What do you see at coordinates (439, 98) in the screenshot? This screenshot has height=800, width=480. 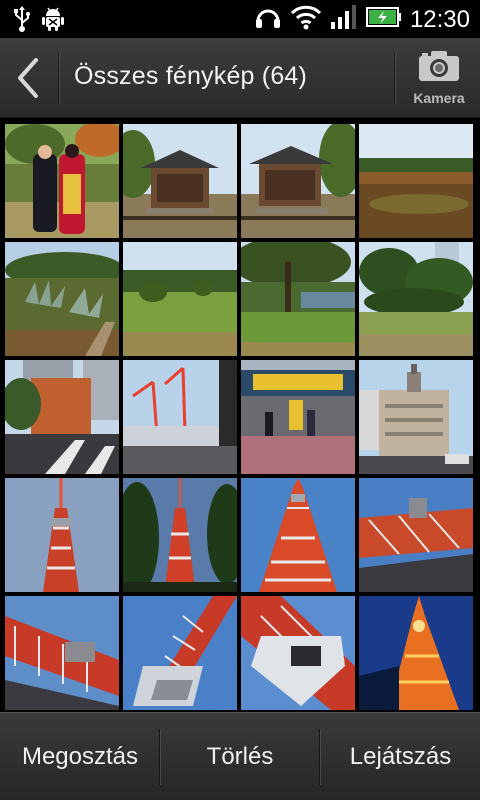 I see `camera-label: Kamera` at bounding box center [439, 98].